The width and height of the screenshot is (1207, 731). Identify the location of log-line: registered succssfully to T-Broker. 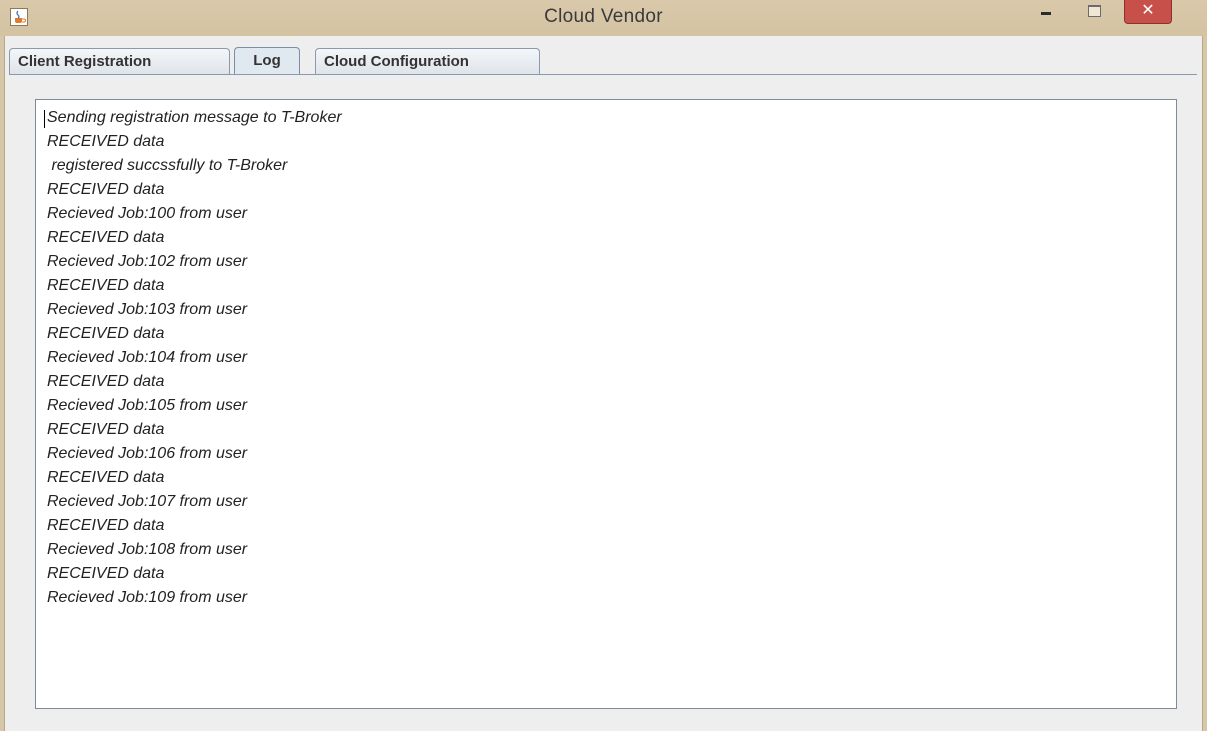
(167, 165).